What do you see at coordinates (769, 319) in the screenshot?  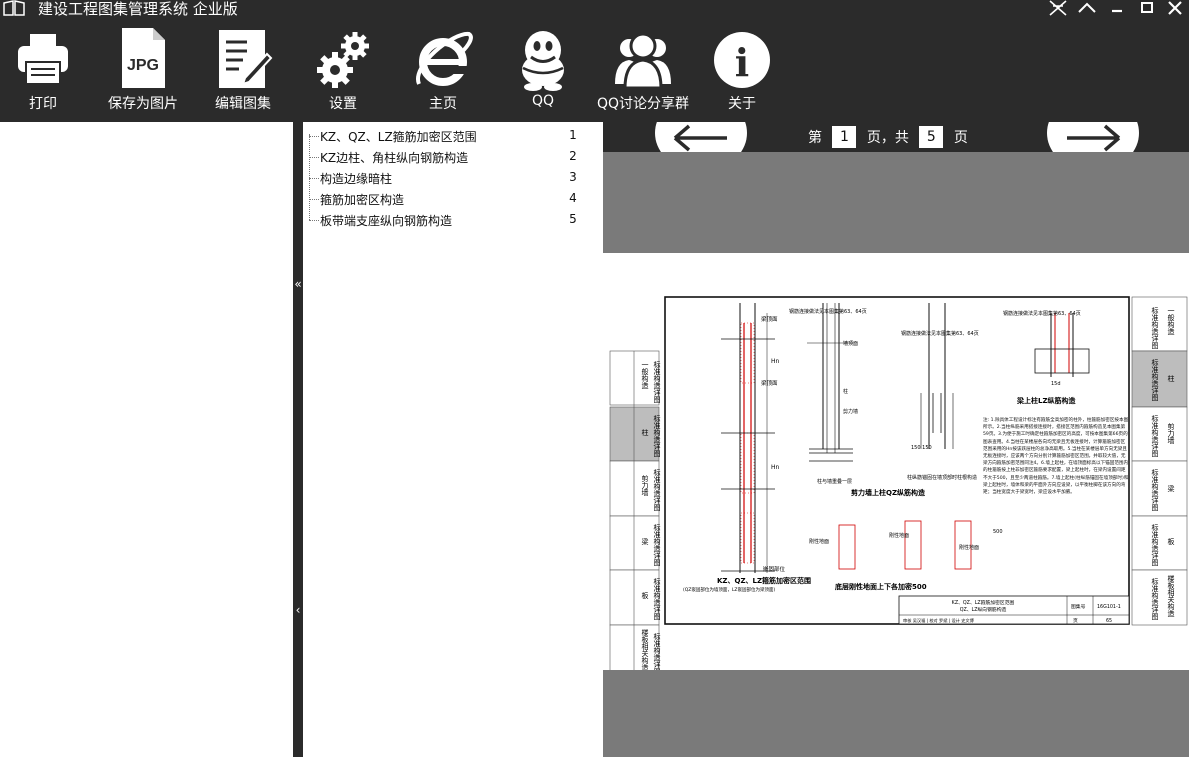 I see `beam-top-label: 梁顶面` at bounding box center [769, 319].